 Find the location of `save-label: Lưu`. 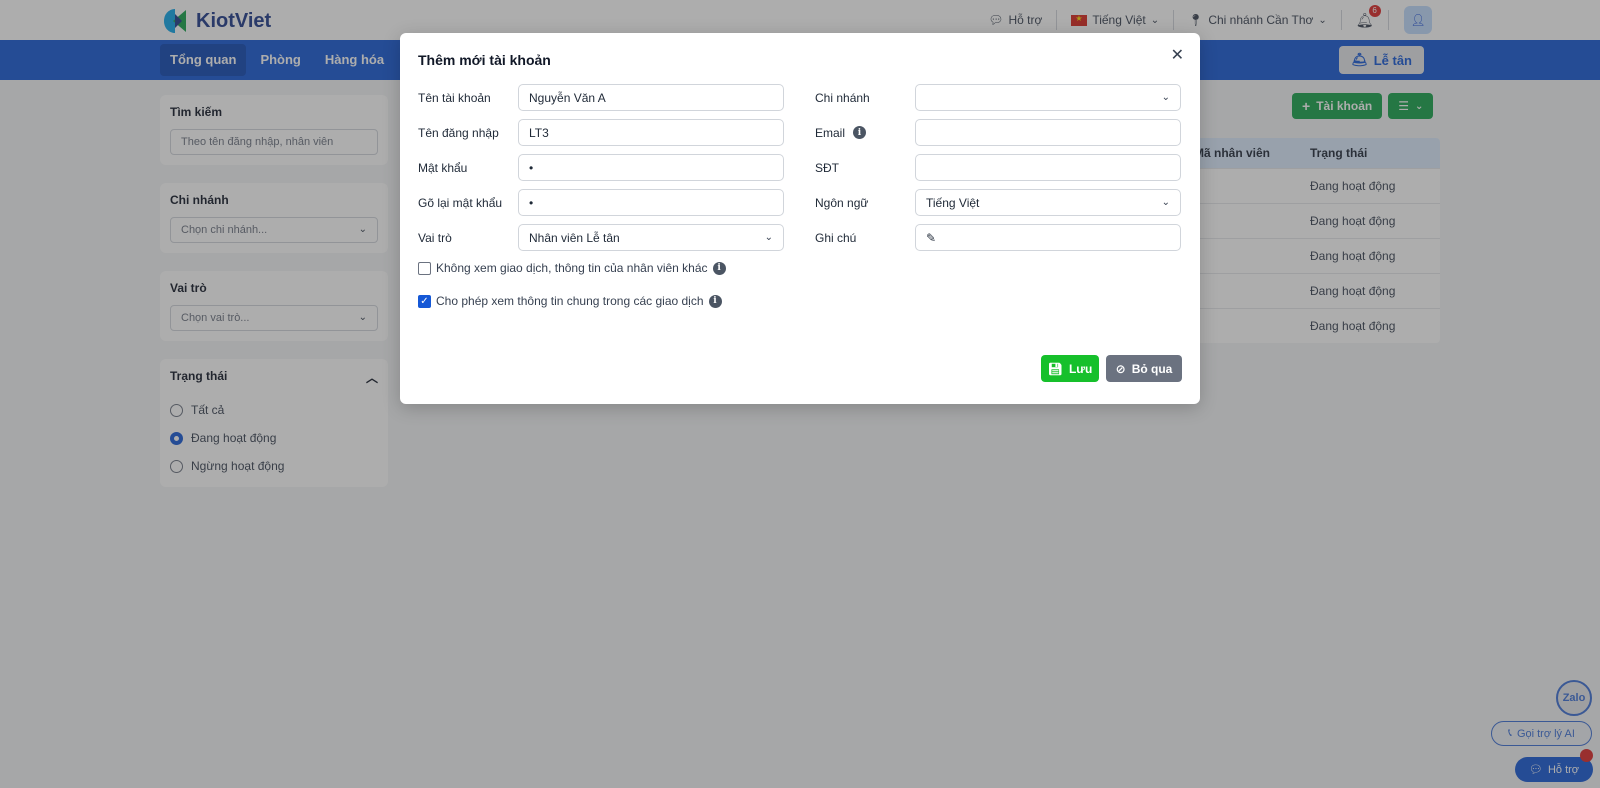

save-label: Lưu is located at coordinates (1080, 368).